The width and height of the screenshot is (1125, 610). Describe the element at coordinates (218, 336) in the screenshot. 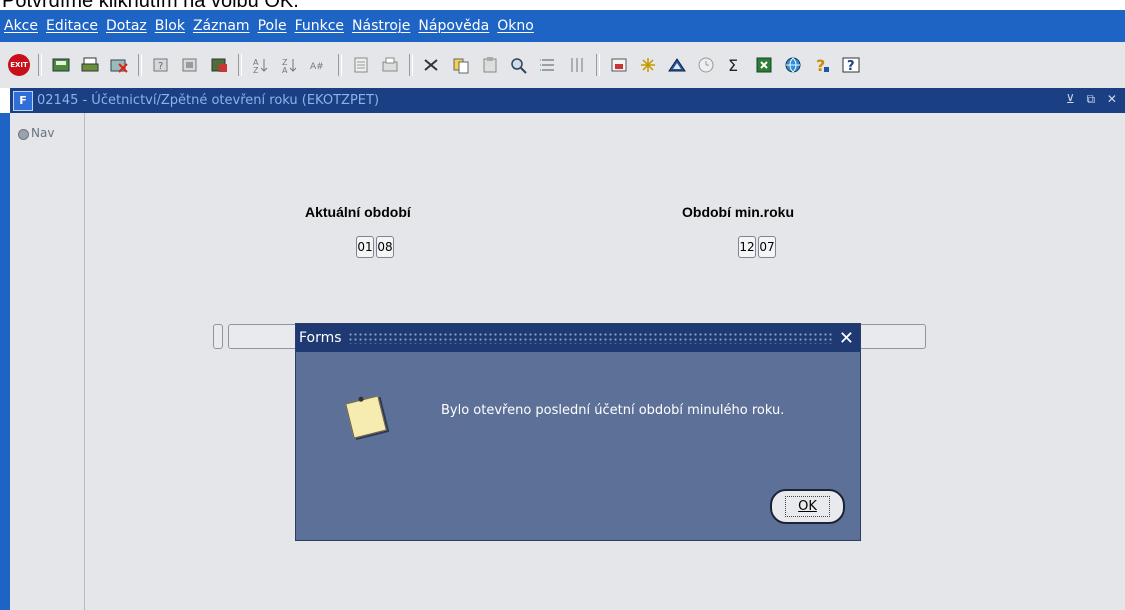

I see `record-indicator` at that location.